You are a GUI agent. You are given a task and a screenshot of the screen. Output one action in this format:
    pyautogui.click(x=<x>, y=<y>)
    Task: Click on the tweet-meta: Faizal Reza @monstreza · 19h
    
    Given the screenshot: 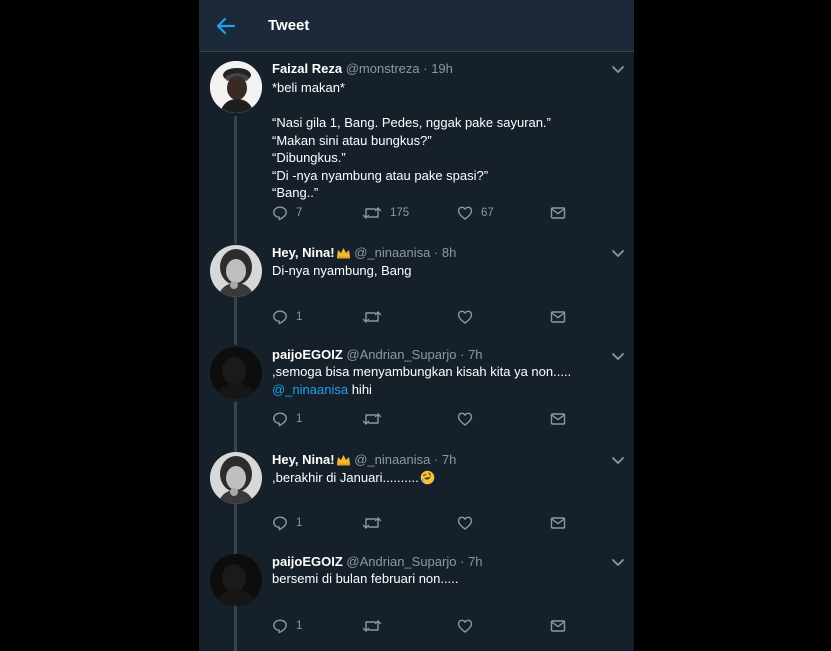 What is the action you would take?
    pyautogui.click(x=362, y=69)
    